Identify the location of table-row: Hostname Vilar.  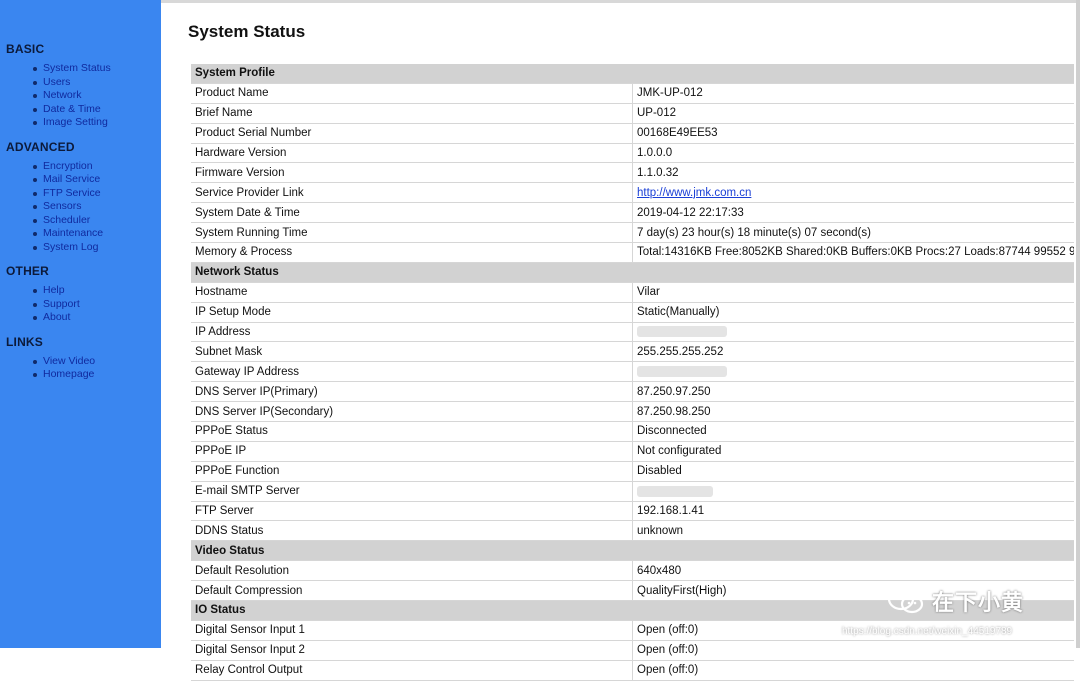
(632, 292).